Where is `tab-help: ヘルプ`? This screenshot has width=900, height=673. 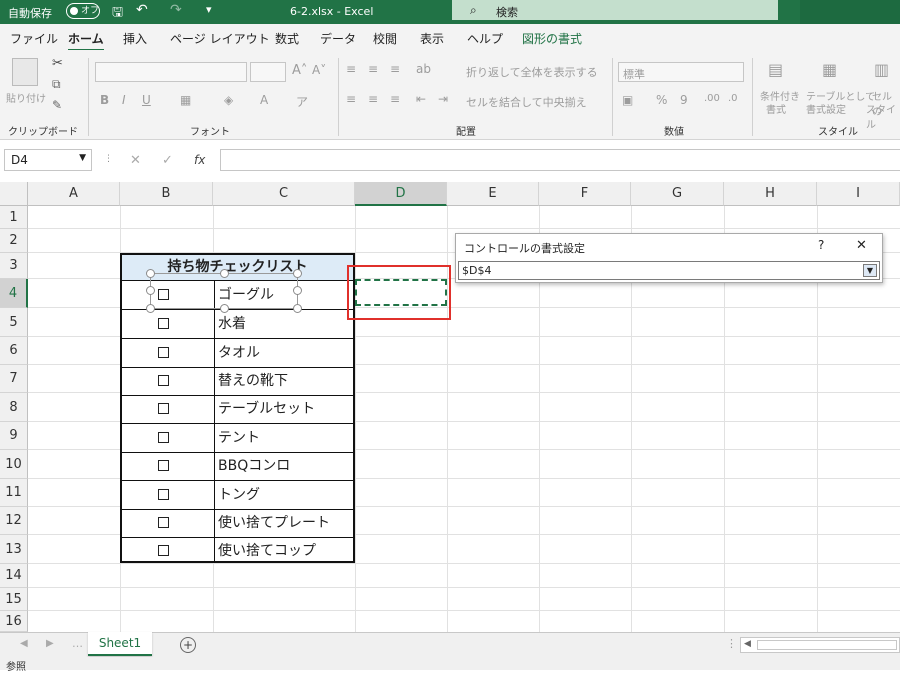
tab-help: ヘルプ is located at coordinates (485, 38).